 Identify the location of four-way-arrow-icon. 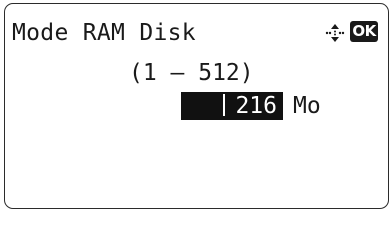
(335, 33).